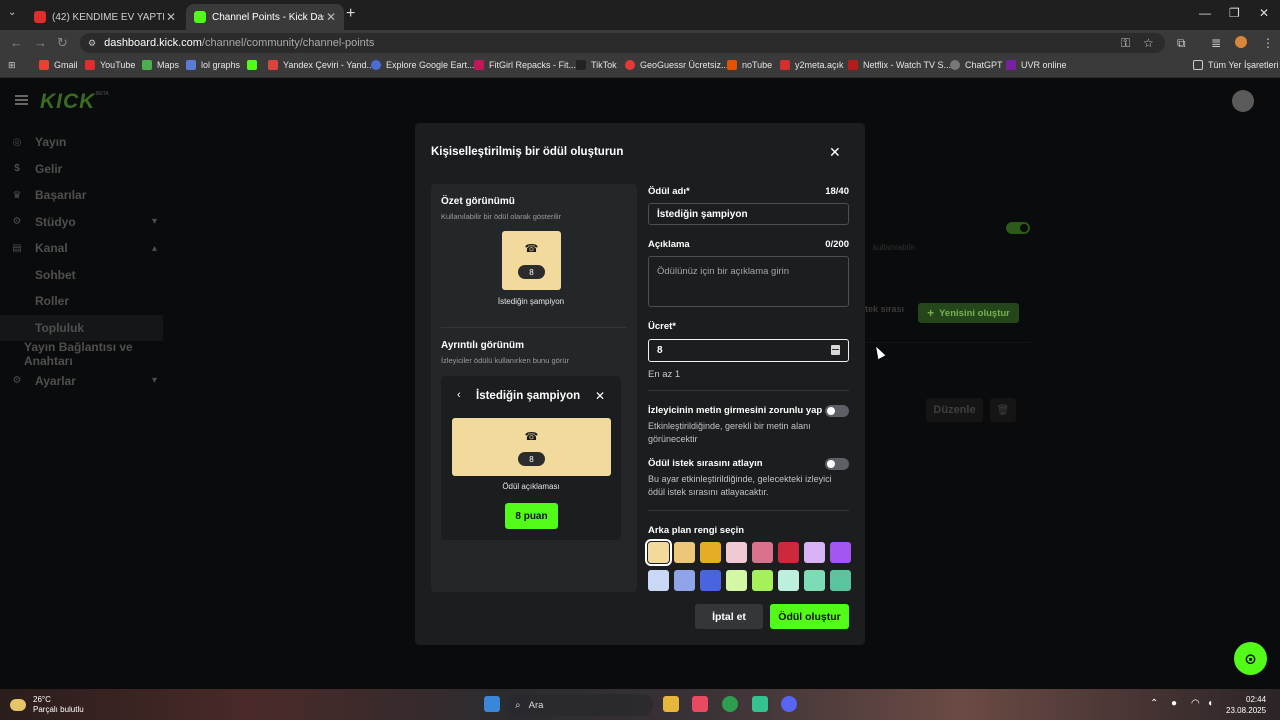 The image size is (1280, 720). What do you see at coordinates (12, 65) in the screenshot?
I see `apps-grid-icon: ⊞` at bounding box center [12, 65].